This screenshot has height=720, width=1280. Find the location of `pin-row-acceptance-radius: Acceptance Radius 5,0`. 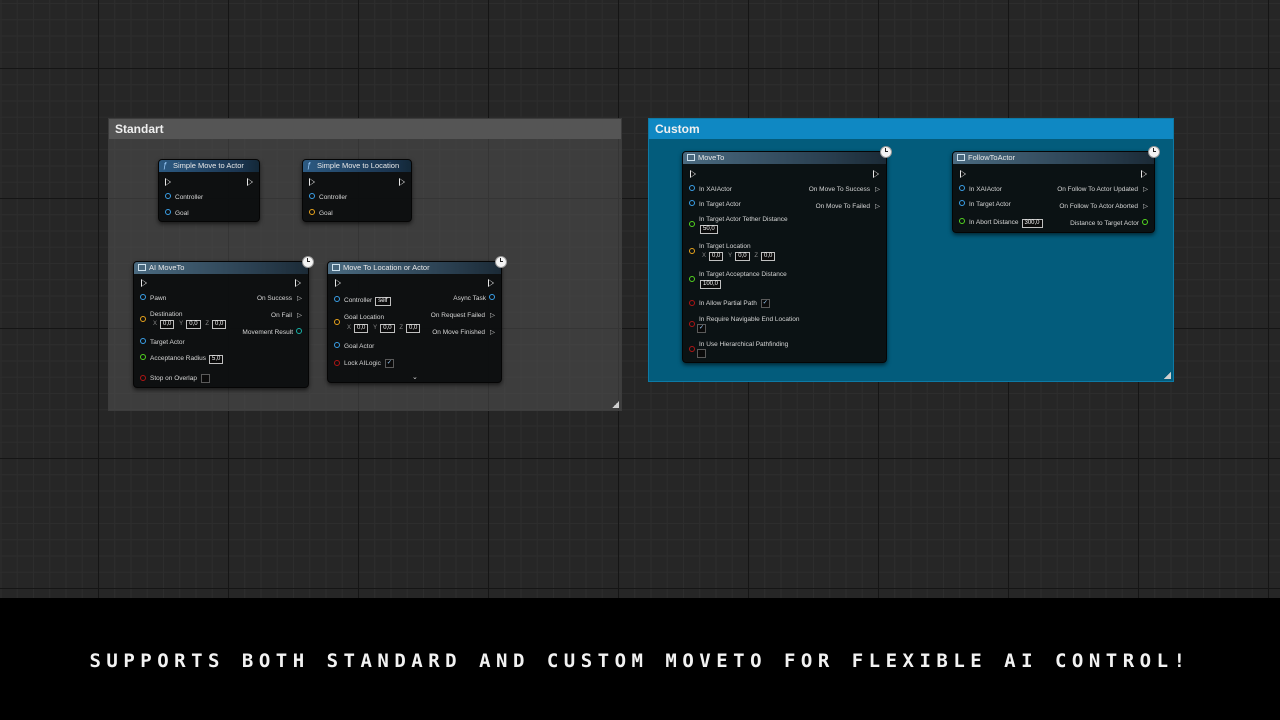

pin-row-acceptance-radius: Acceptance Radius 5,0 is located at coordinates (182, 359).